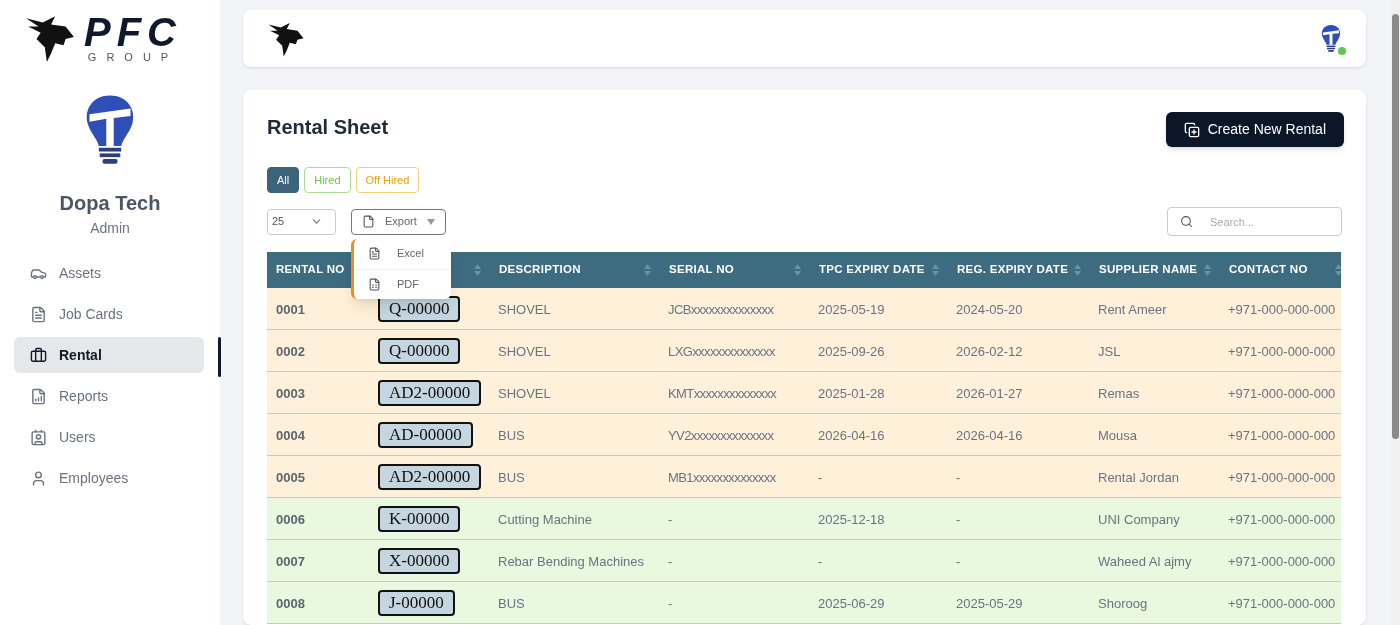 Image resolution: width=1400 pixels, height=625 pixels. What do you see at coordinates (419, 350) in the screenshot?
I see `plate-number: Q-00000` at bounding box center [419, 350].